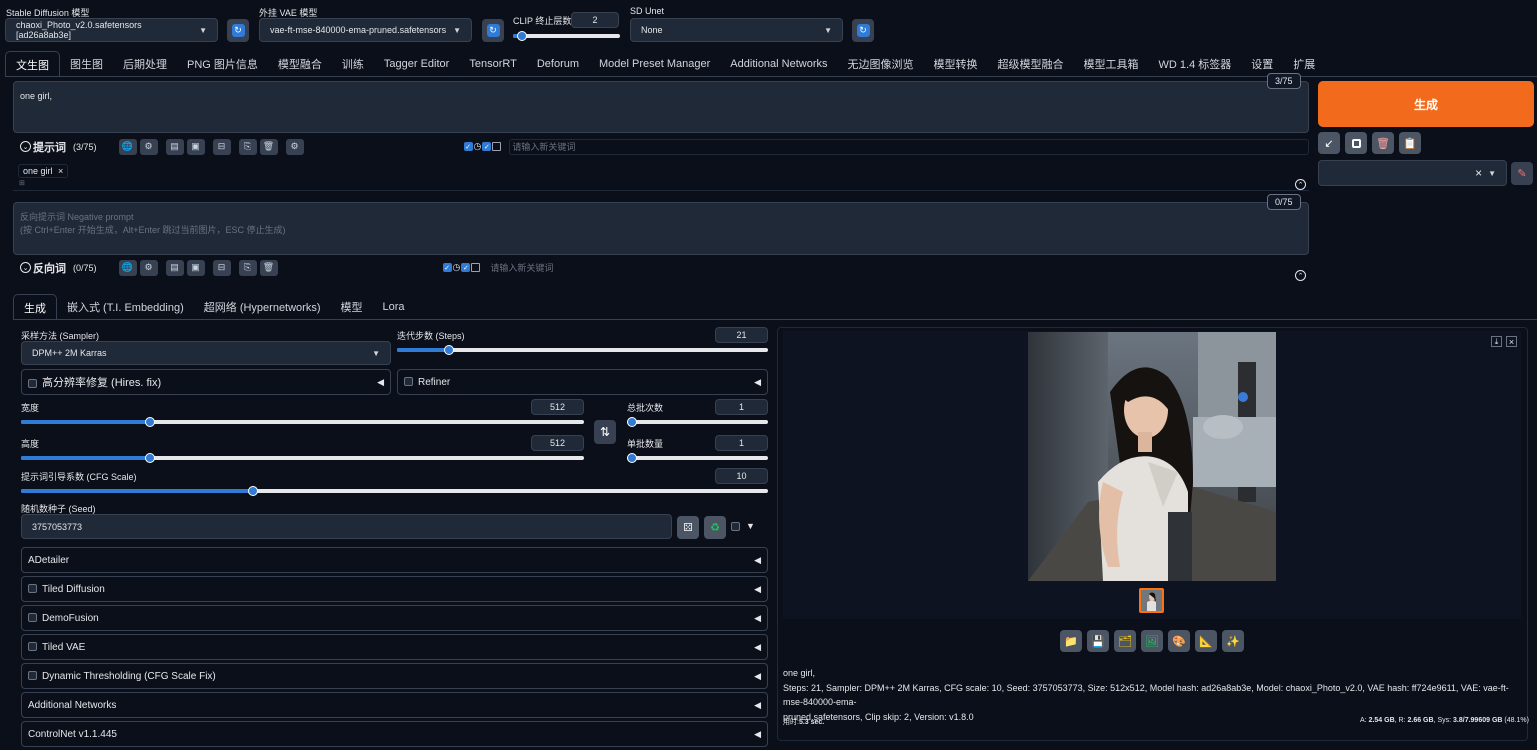  Describe the element at coordinates (294, 146) in the screenshot. I see `gear-icon: ⚙` at that location.